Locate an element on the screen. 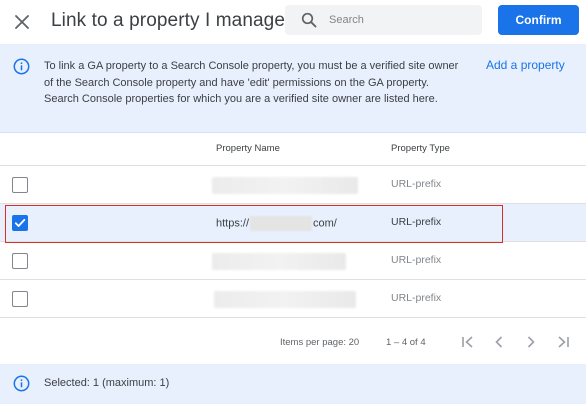 This screenshot has height=413, width=586. close-icon is located at coordinates (22, 22).